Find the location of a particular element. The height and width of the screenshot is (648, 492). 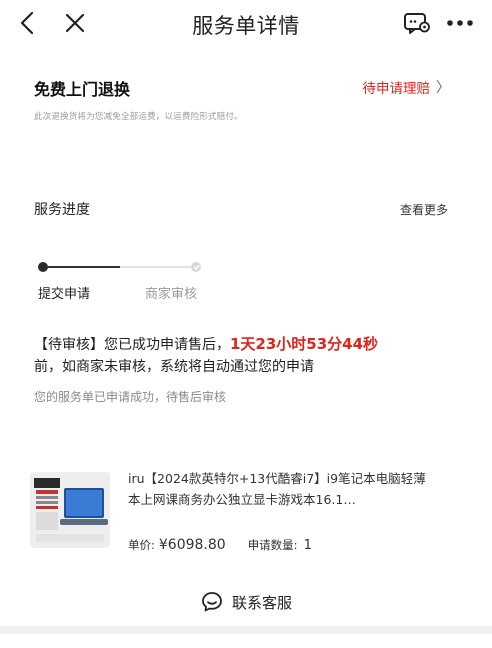

price-row: 单价: ¥6098.80 申请数量: 1 is located at coordinates (220, 545).